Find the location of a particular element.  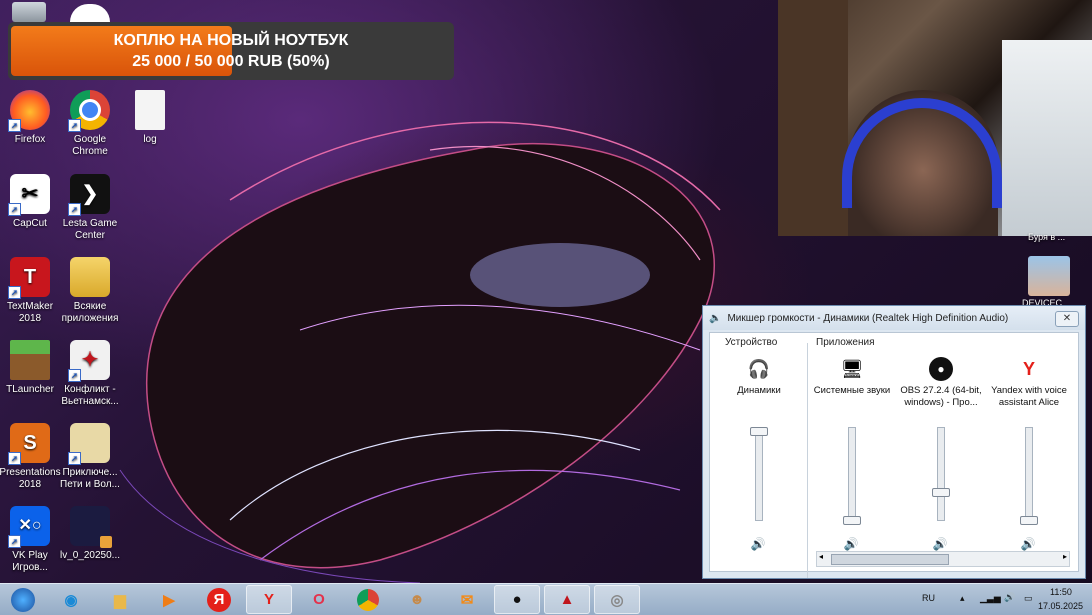

lesta-icon: ❯ ➚ is located at coordinates (89, 195).